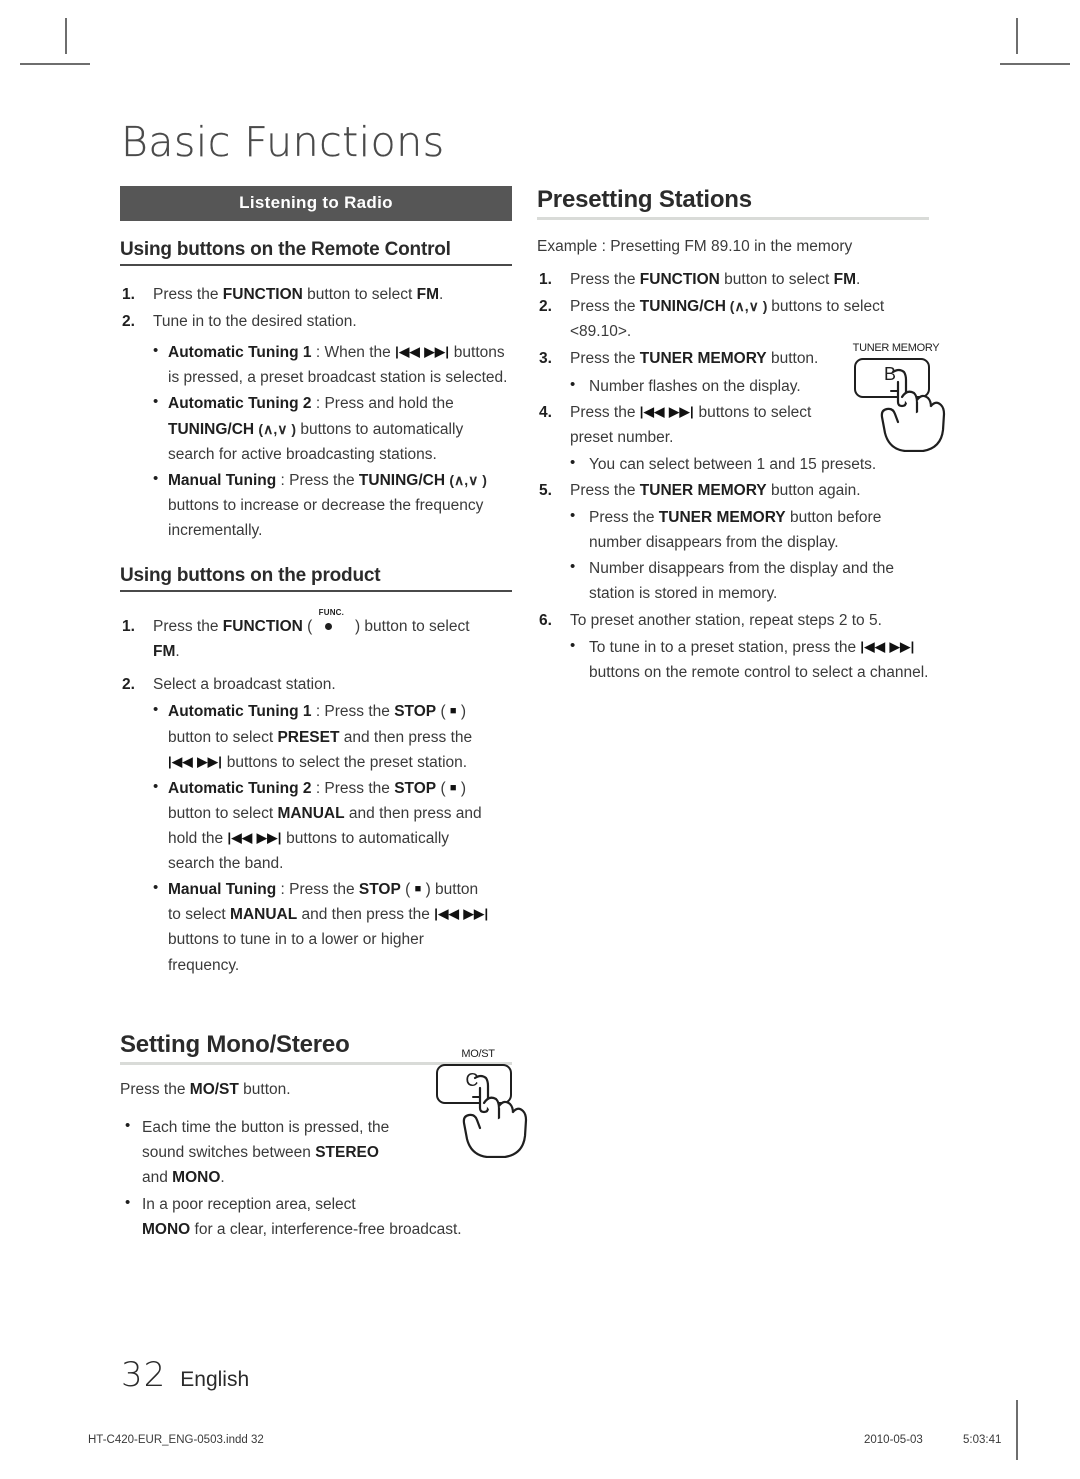 The image size is (1080, 1479). What do you see at coordinates (545, 359) in the screenshot?
I see `step-number: 3.` at bounding box center [545, 359].